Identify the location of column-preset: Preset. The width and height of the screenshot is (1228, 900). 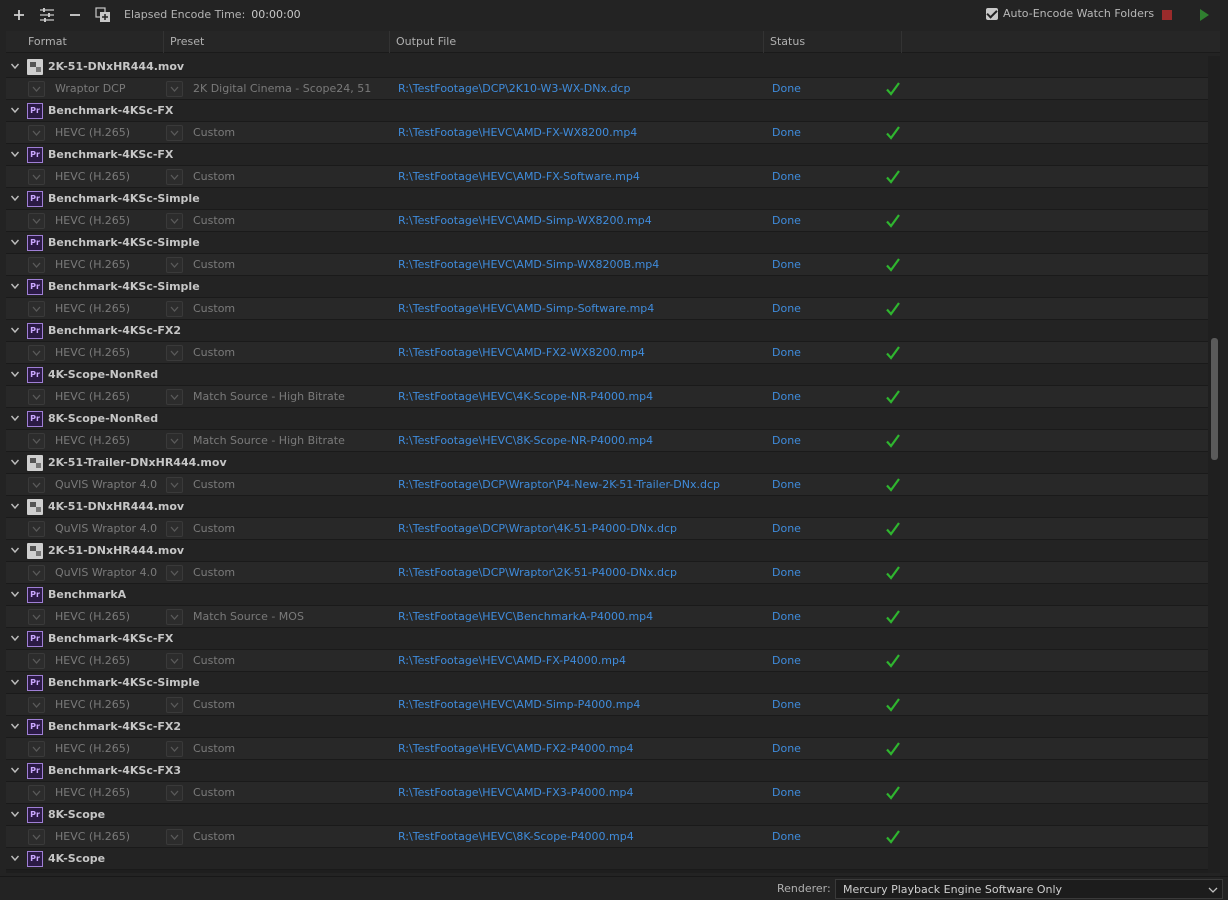
(277, 42).